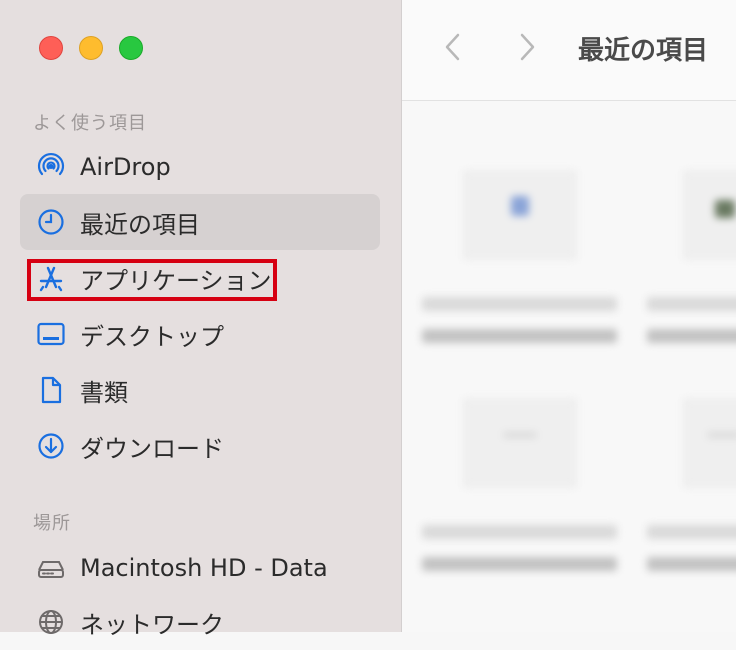 The image size is (736, 650). Describe the element at coordinates (104, 392) in the screenshot. I see `sidebar-item-label: 書類` at that location.